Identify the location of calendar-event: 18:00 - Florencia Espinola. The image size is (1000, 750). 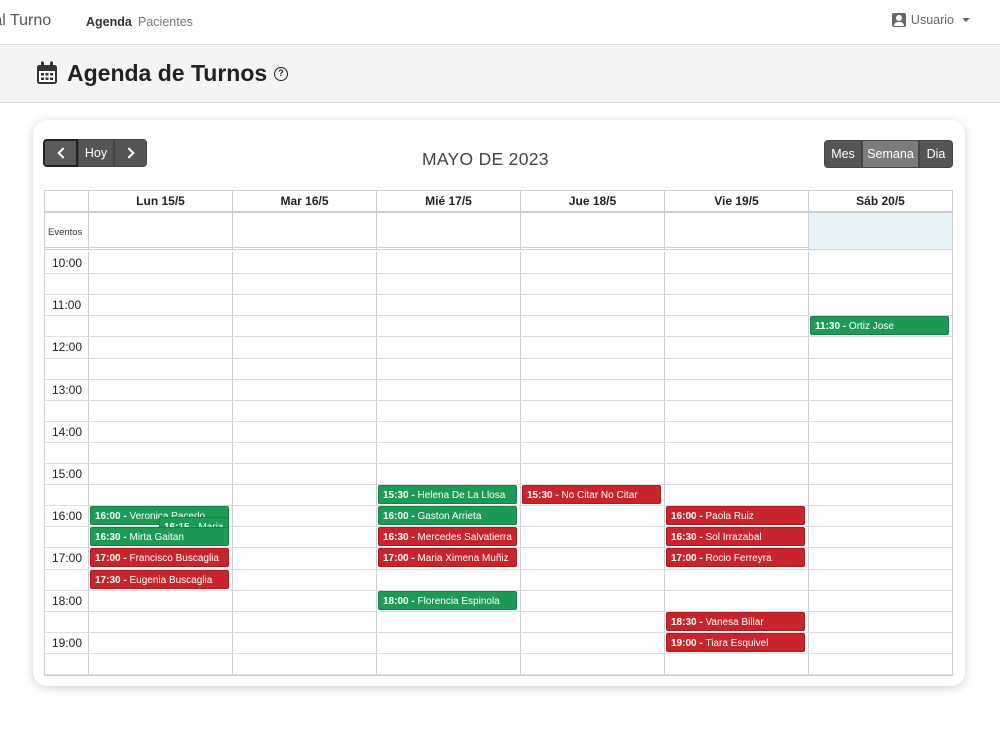
(447, 600).